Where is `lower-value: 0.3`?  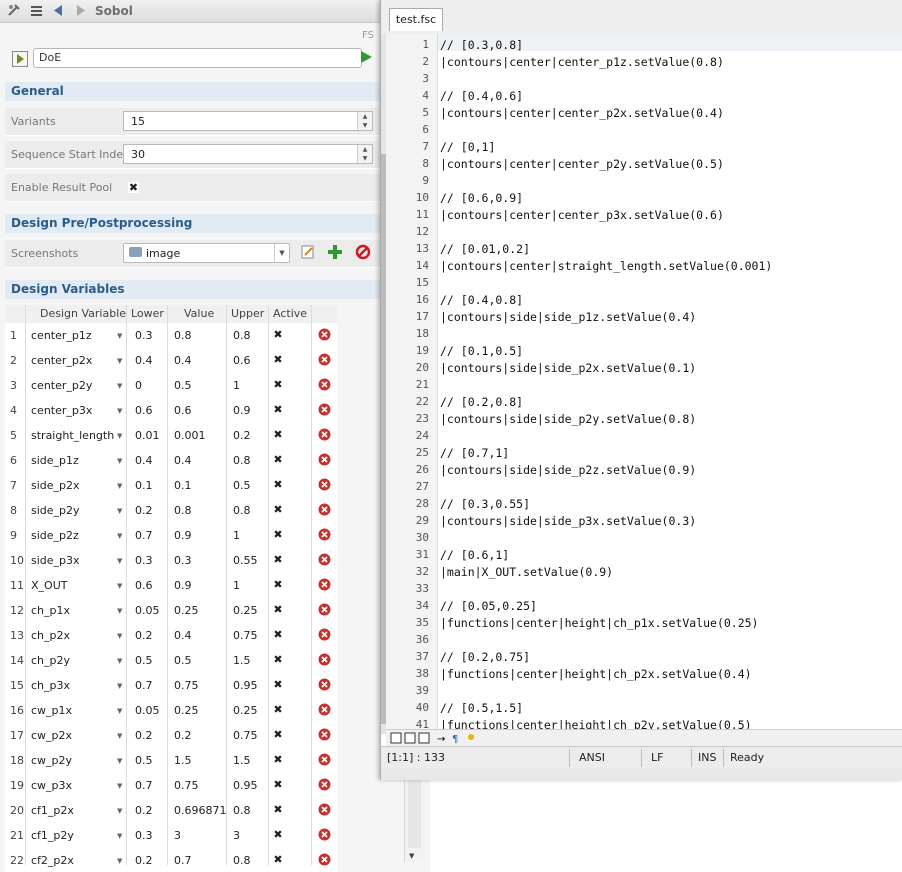
lower-value: 0.3 is located at coordinates (144, 335).